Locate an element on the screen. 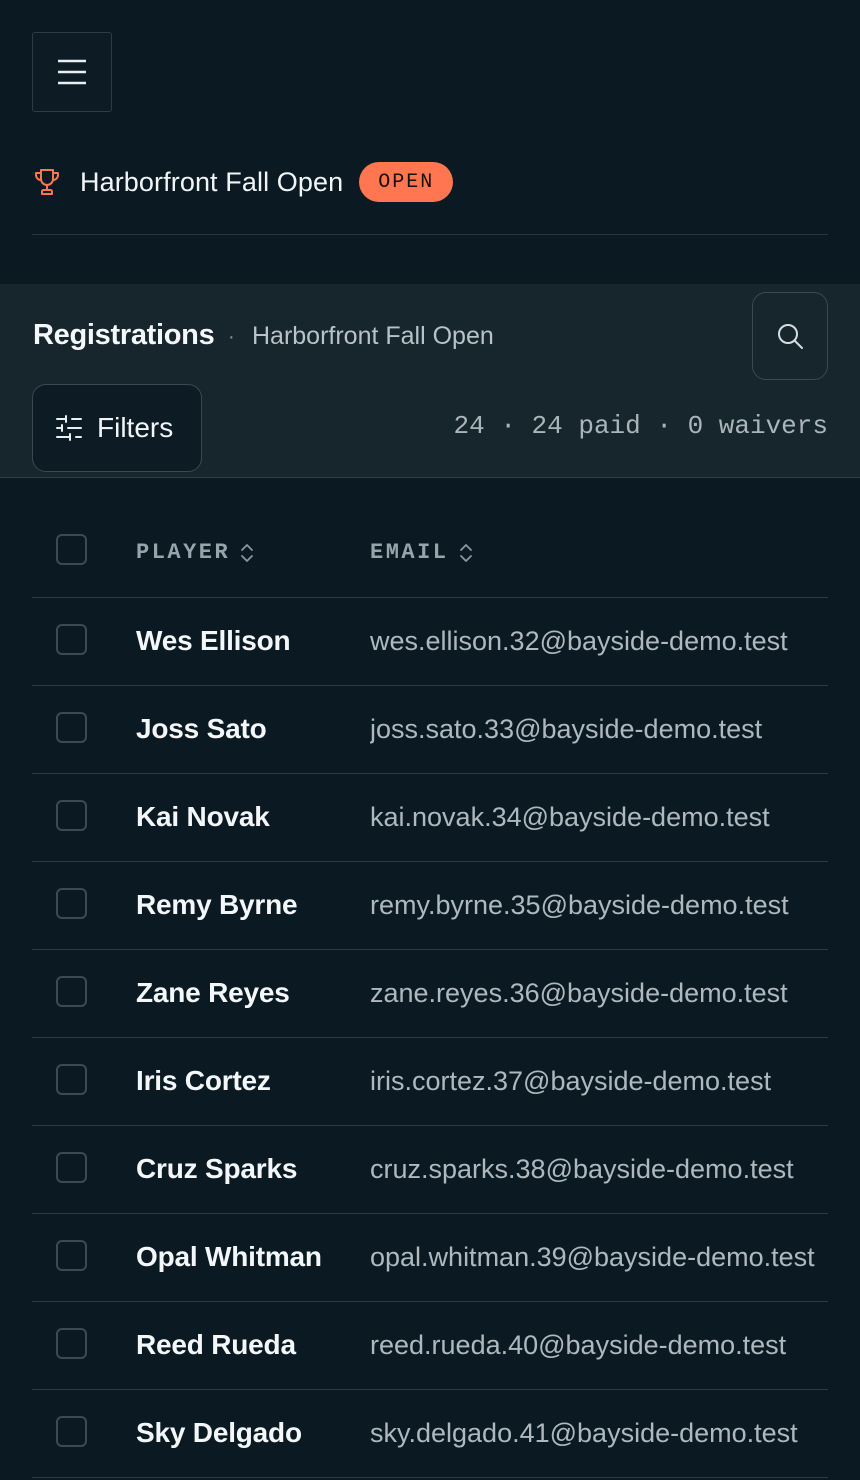 Image resolution: width=860 pixels, height=1480 pixels. filters-label: Filters is located at coordinates (135, 427).